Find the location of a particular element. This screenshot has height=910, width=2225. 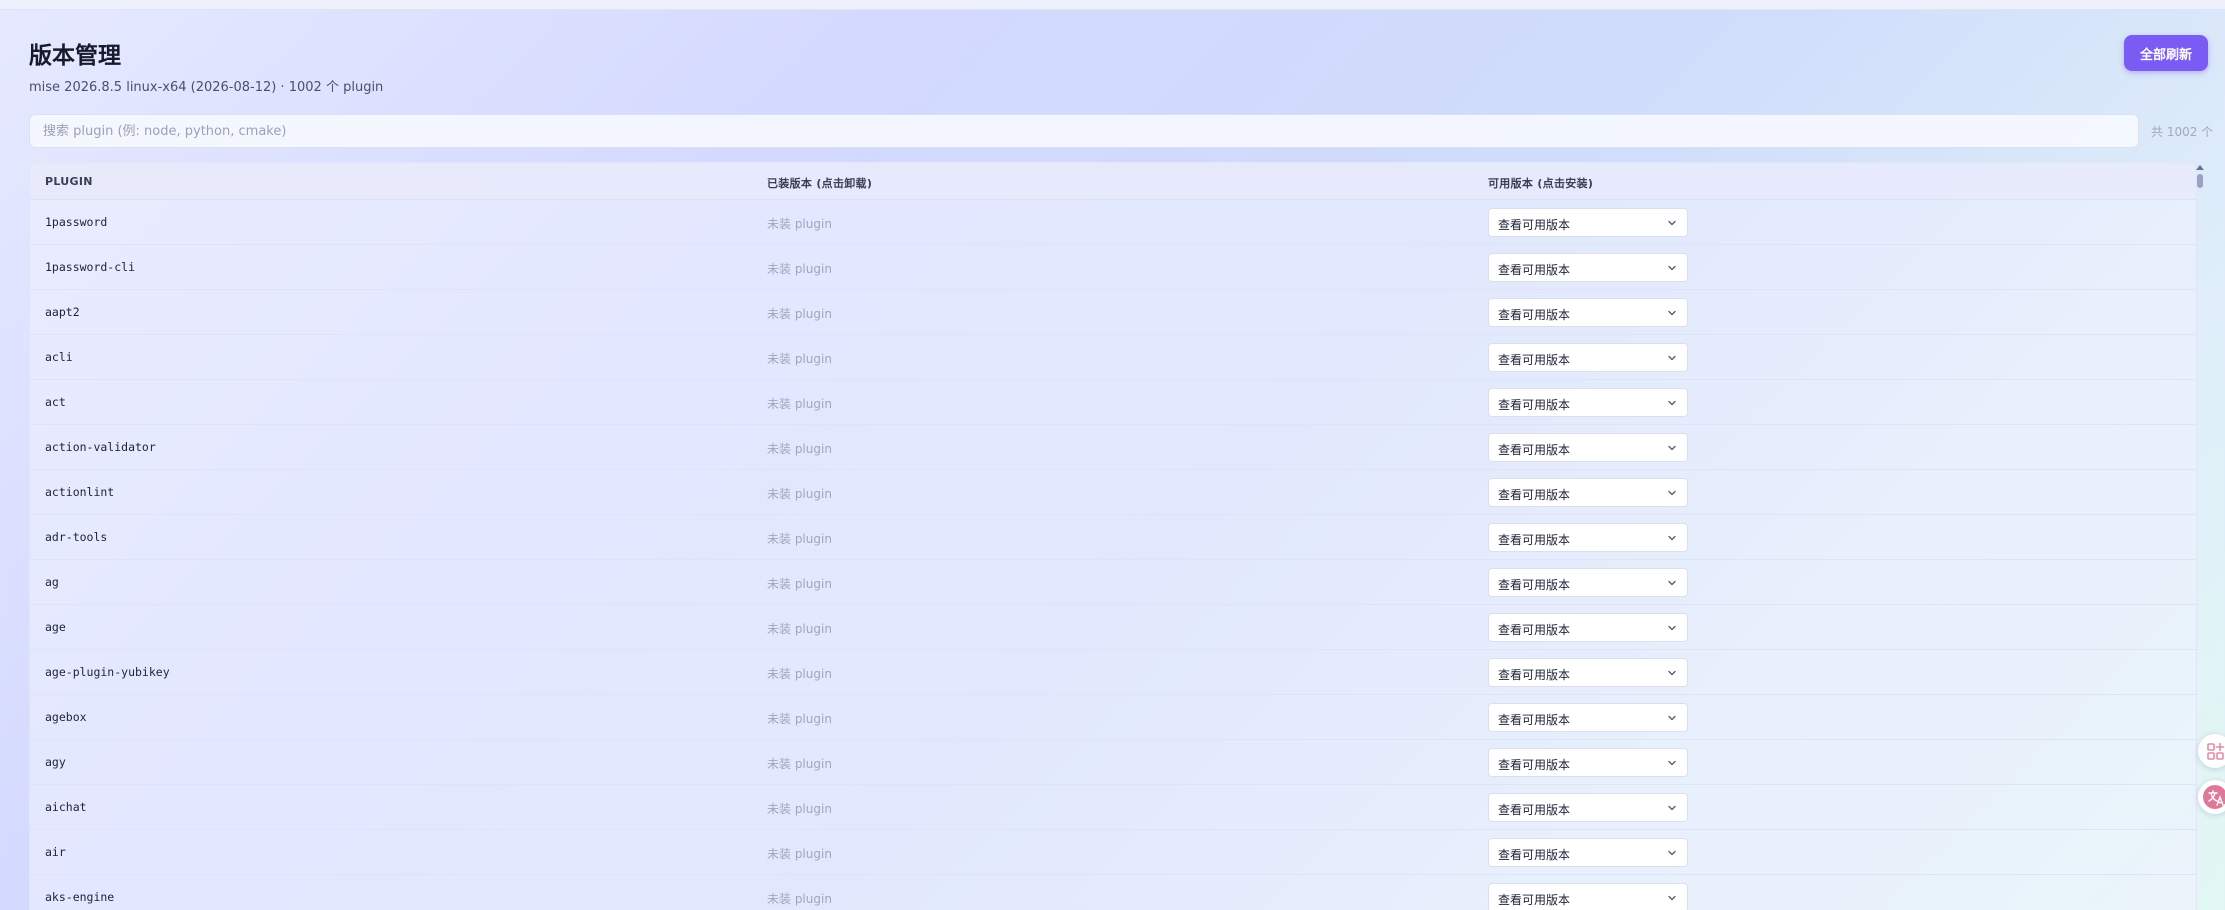

plugin-count-label: 共 1002 个 is located at coordinates (2182, 132).